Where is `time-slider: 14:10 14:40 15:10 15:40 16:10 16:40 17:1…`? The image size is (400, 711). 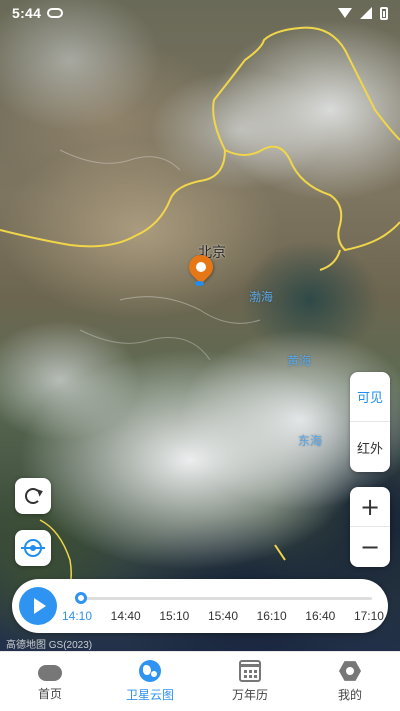
time-slider: 14:10 14:40 15:10 15:40 16:10 16:40 17:1… is located at coordinates (200, 606).